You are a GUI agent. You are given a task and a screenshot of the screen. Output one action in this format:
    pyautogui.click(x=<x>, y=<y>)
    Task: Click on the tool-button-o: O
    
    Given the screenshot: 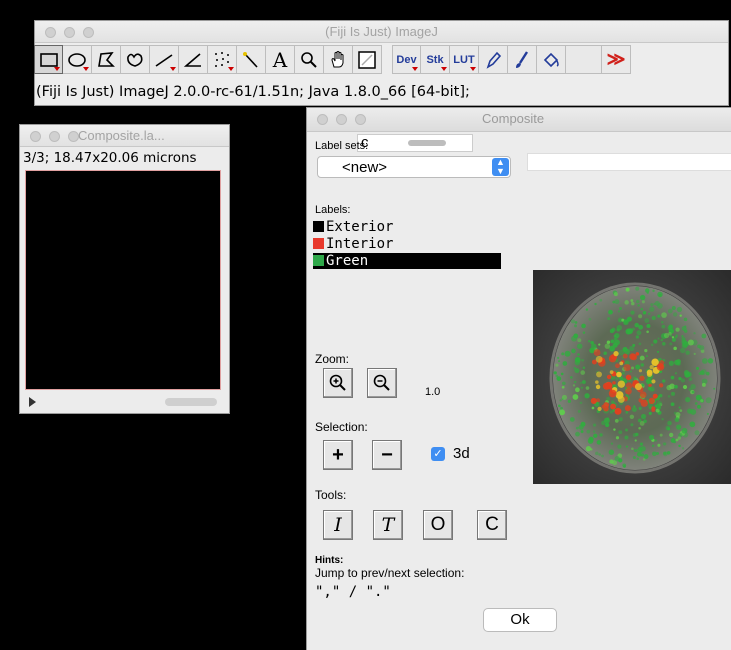 What is the action you would take?
    pyautogui.click(x=438, y=525)
    